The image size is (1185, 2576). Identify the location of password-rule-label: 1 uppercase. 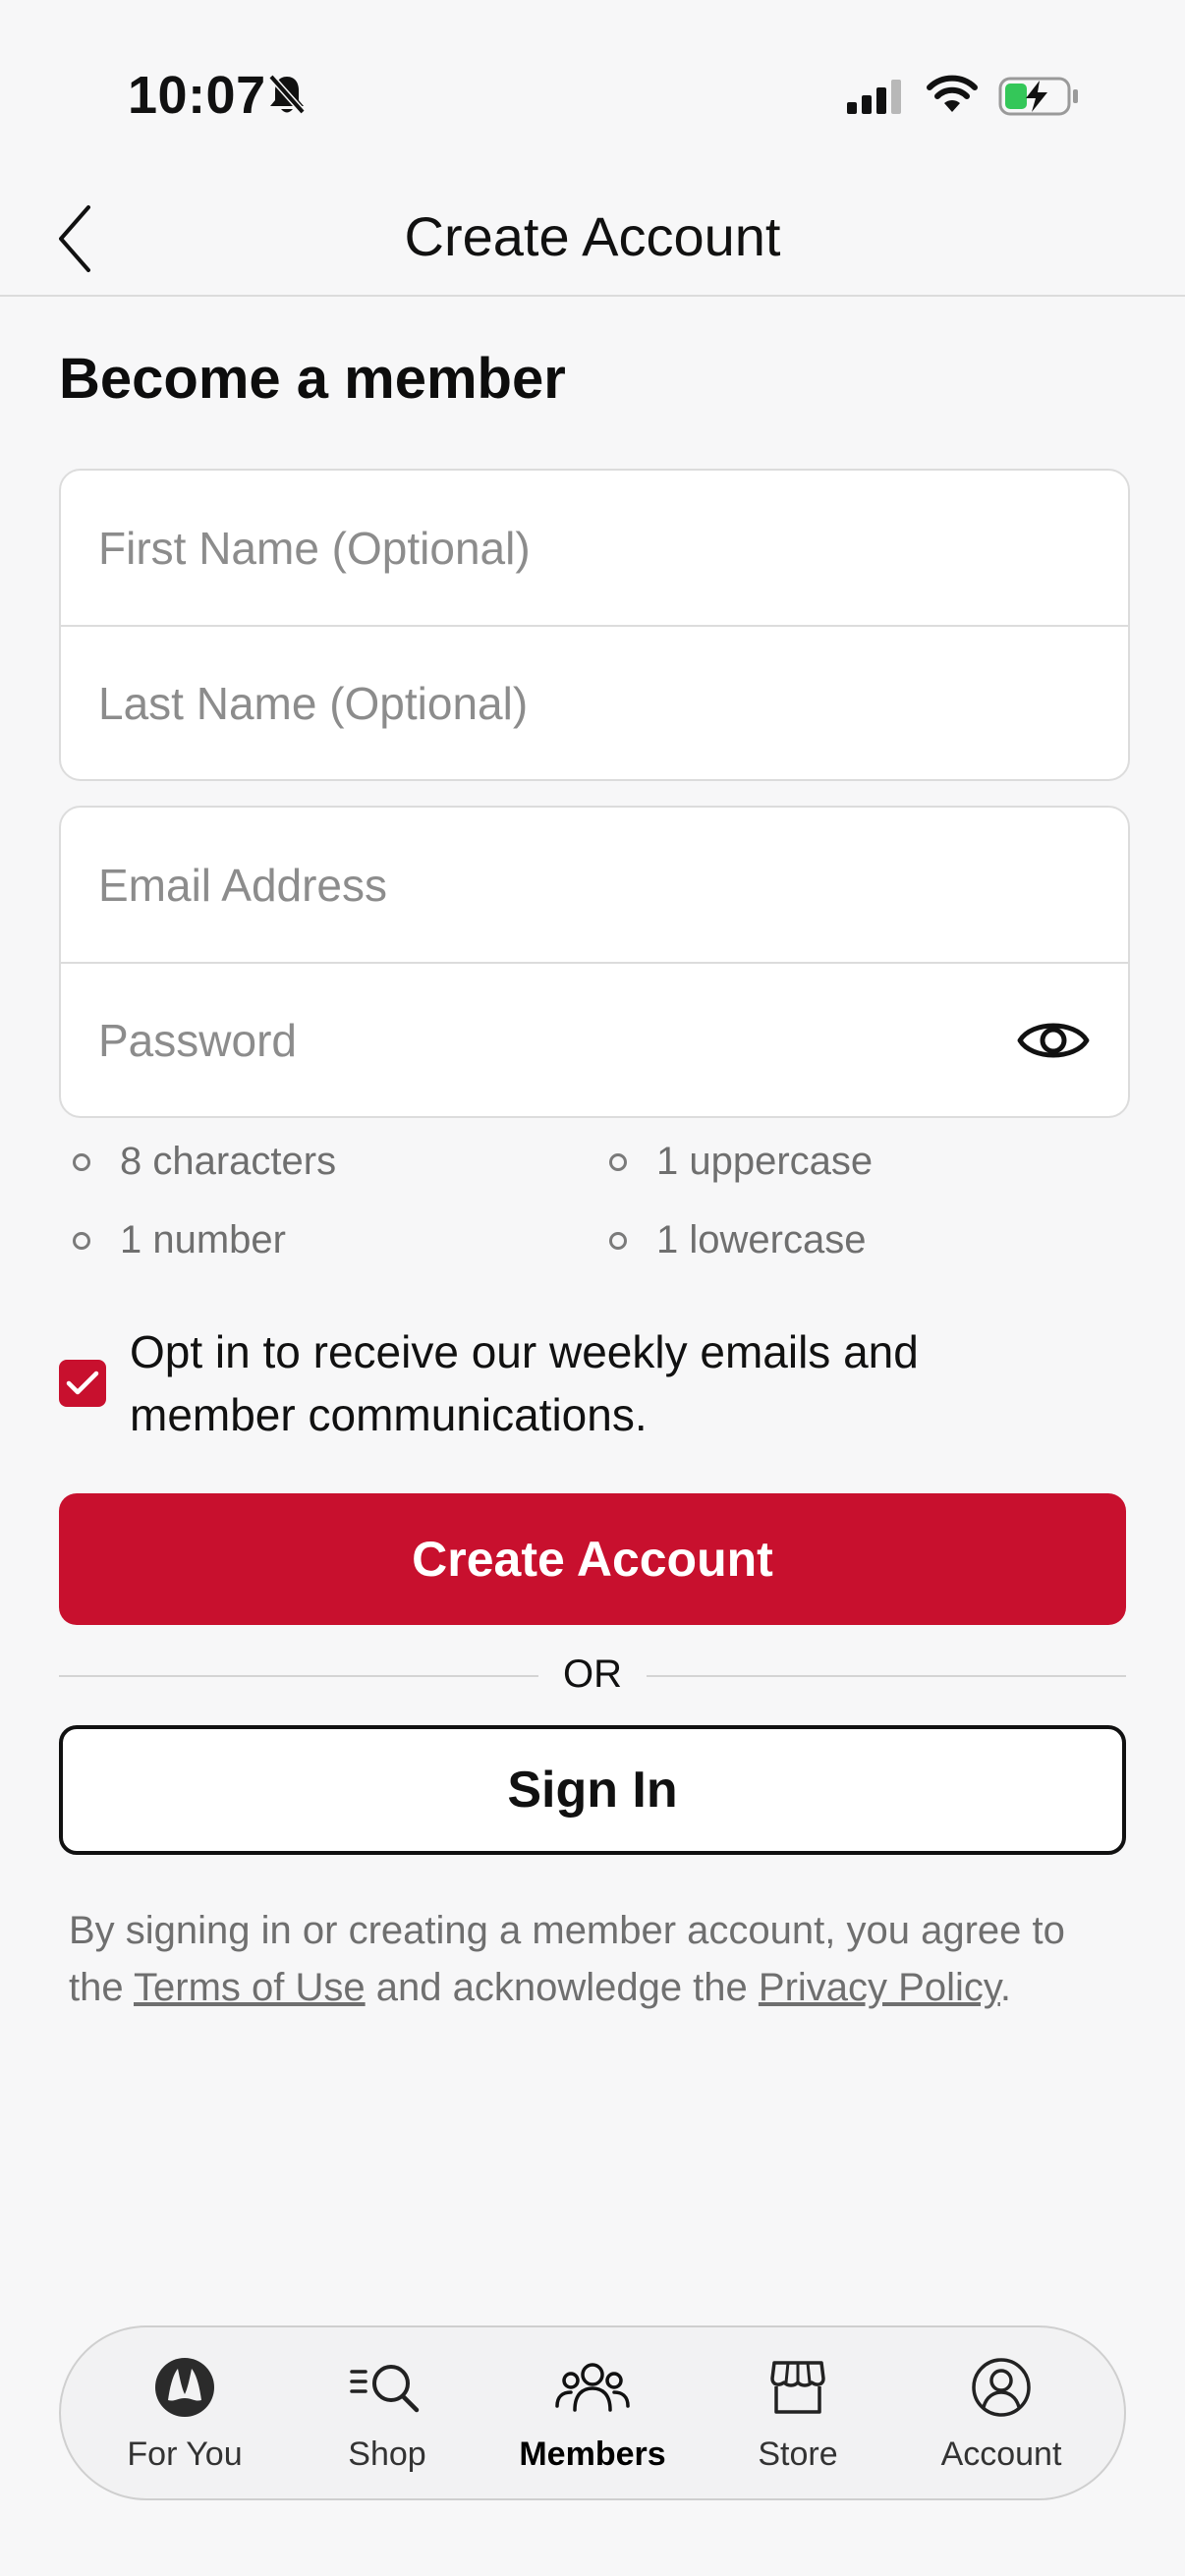
(765, 1161).